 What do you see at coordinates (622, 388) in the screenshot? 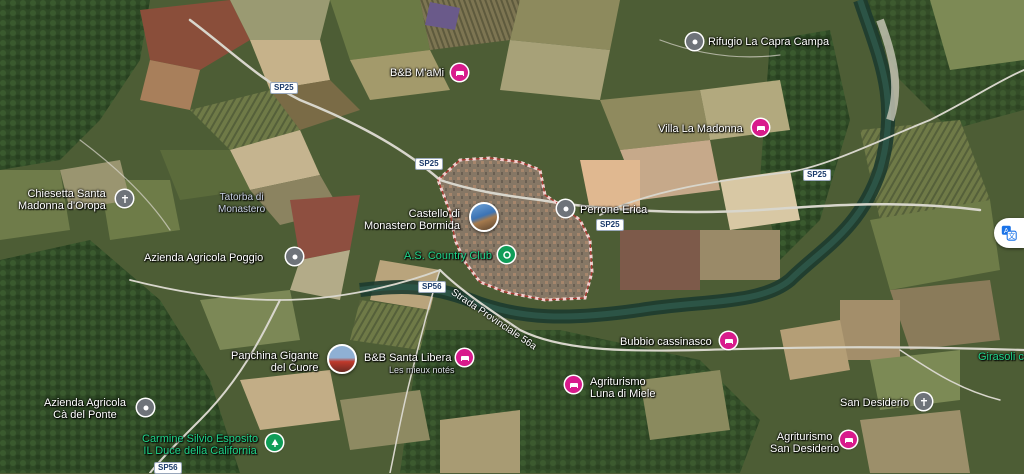
I see `place-label-agriturismo-luna: Agriturismo Luna di Miele` at bounding box center [622, 388].